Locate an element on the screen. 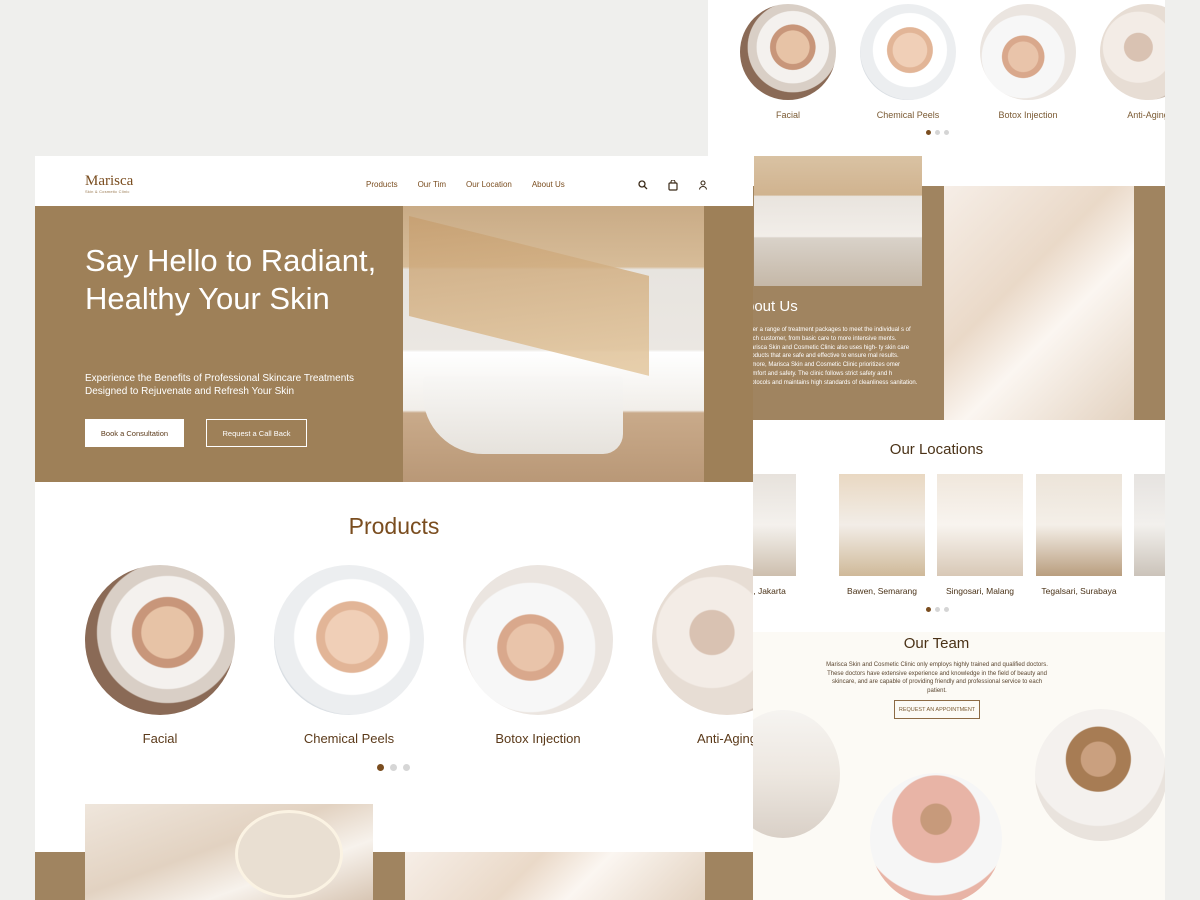  nav-links: Products Our Tim Our Location About Us is located at coordinates (475, 184).